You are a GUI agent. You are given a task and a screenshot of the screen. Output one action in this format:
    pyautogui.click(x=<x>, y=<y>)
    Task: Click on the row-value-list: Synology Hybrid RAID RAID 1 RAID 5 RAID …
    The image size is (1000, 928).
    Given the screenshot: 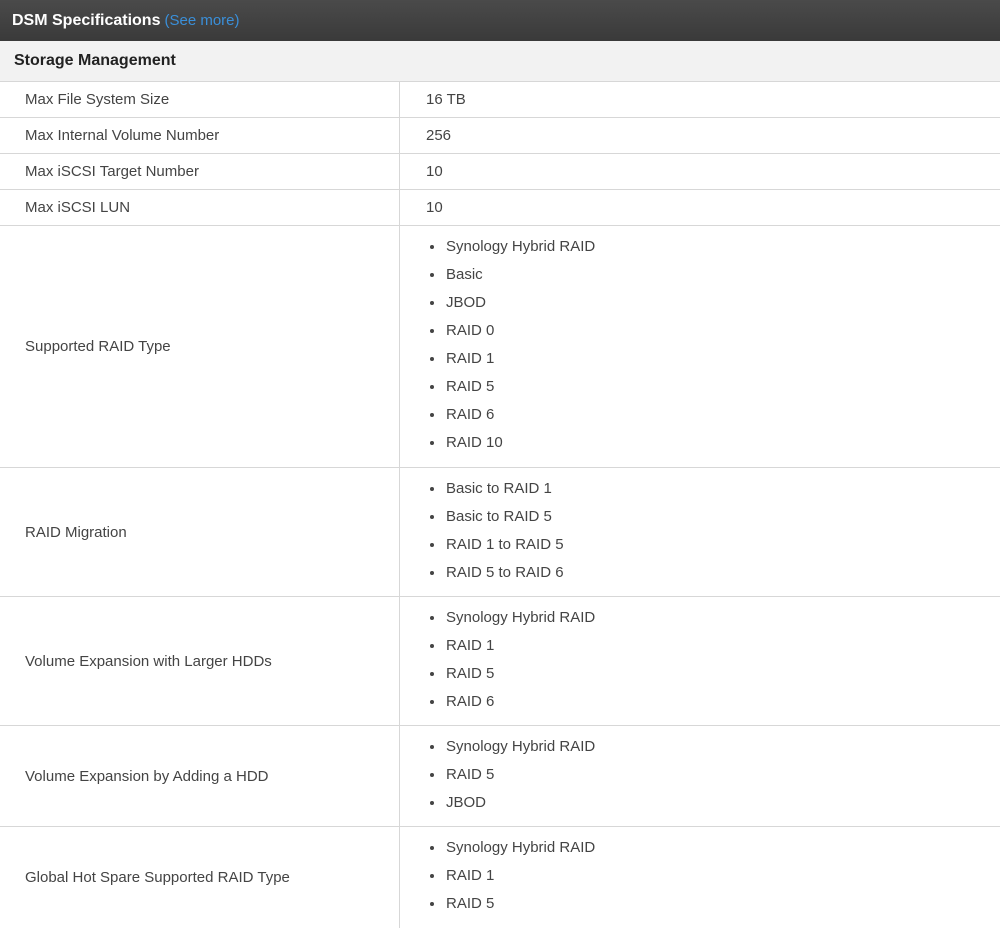 What is the action you would take?
    pyautogui.click(x=700, y=661)
    